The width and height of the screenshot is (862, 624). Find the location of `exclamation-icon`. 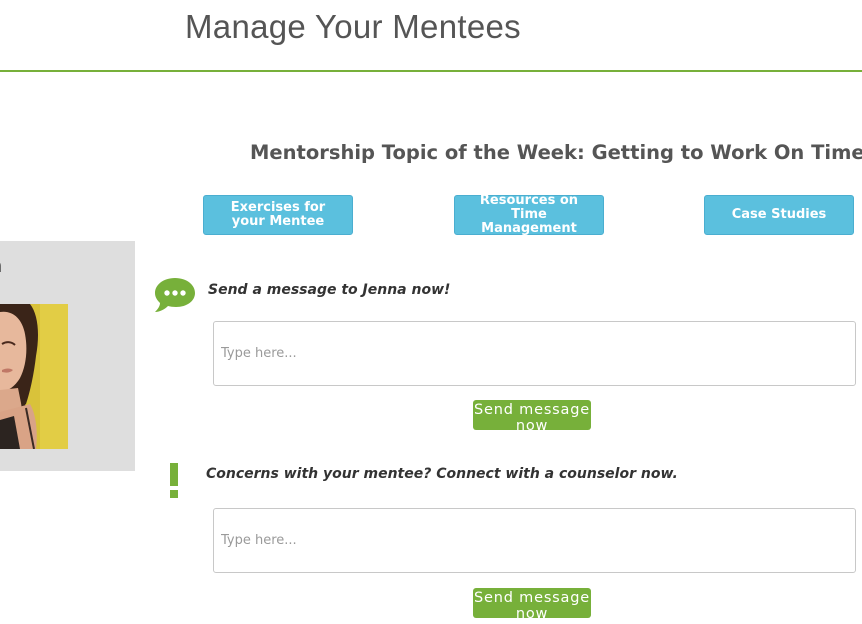

exclamation-icon is located at coordinates (174, 480).